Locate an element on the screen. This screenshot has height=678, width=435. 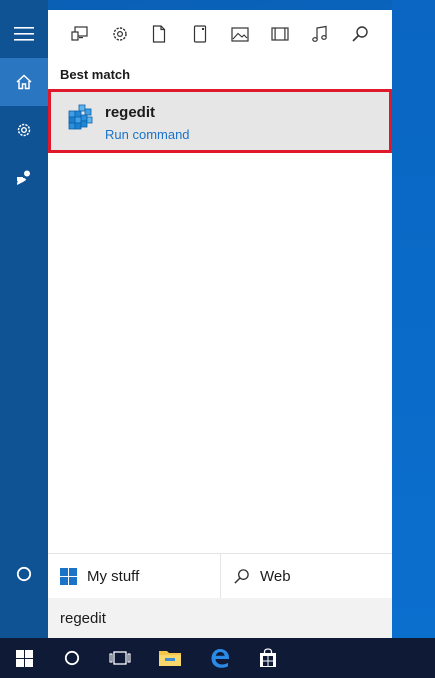
start-icon is located at coordinates (24, 658).